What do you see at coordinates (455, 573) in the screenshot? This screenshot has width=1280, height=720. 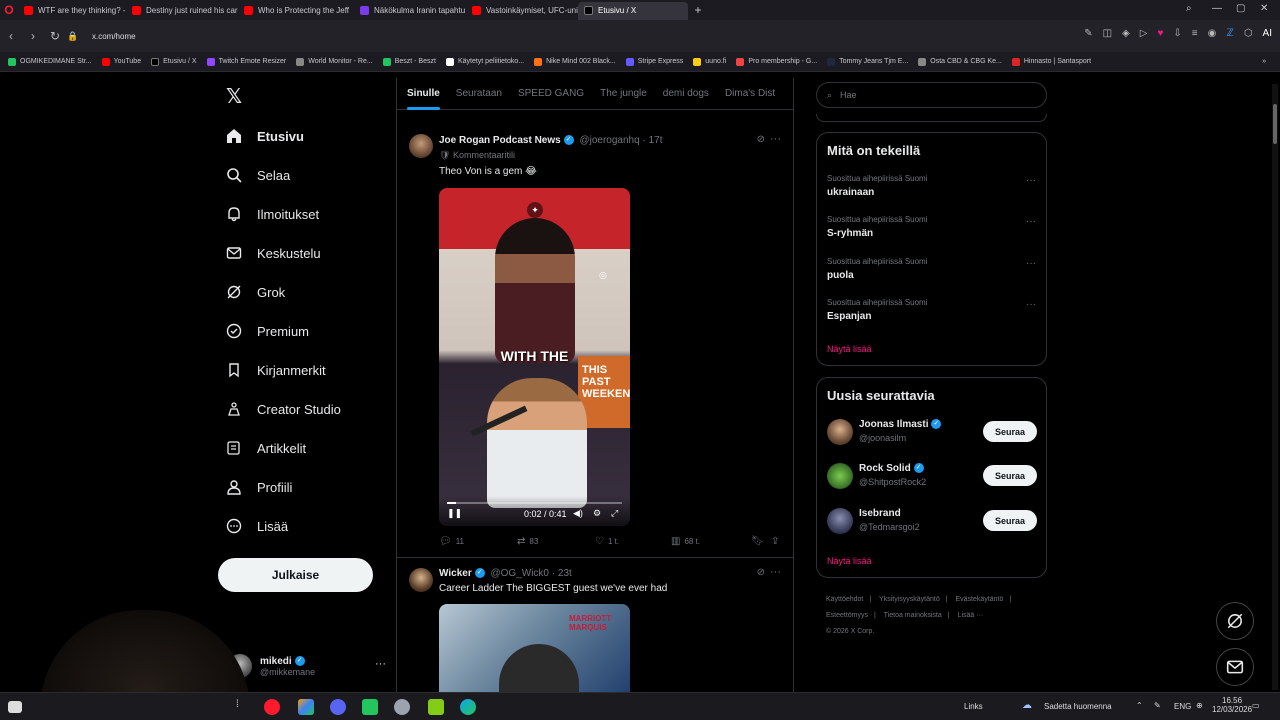 I see `tweet-author-name: Wicker` at bounding box center [455, 573].